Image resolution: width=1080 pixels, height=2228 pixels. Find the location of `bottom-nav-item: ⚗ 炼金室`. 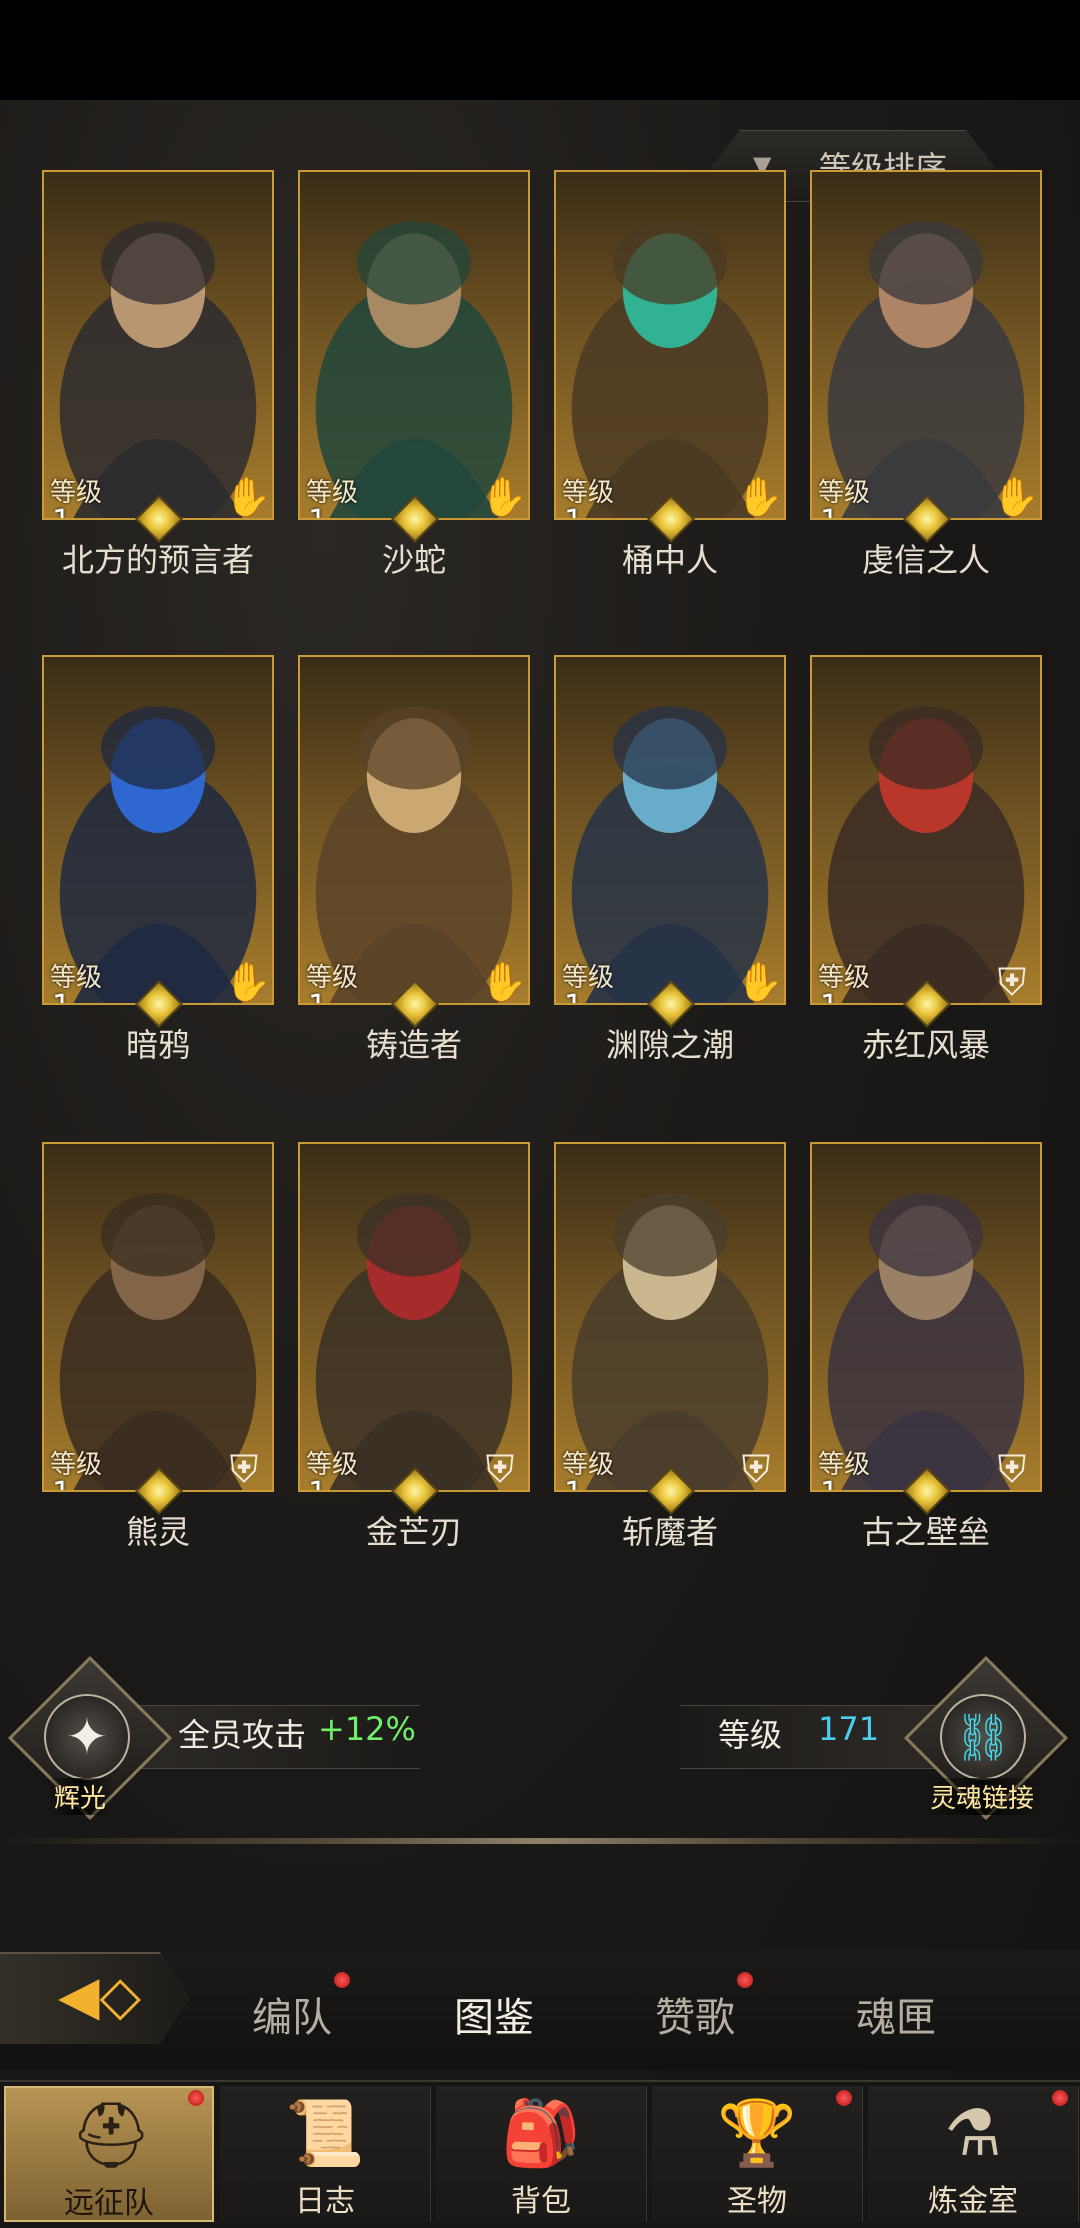

bottom-nav-item: ⚗ 炼金室 is located at coordinates (973, 2154).